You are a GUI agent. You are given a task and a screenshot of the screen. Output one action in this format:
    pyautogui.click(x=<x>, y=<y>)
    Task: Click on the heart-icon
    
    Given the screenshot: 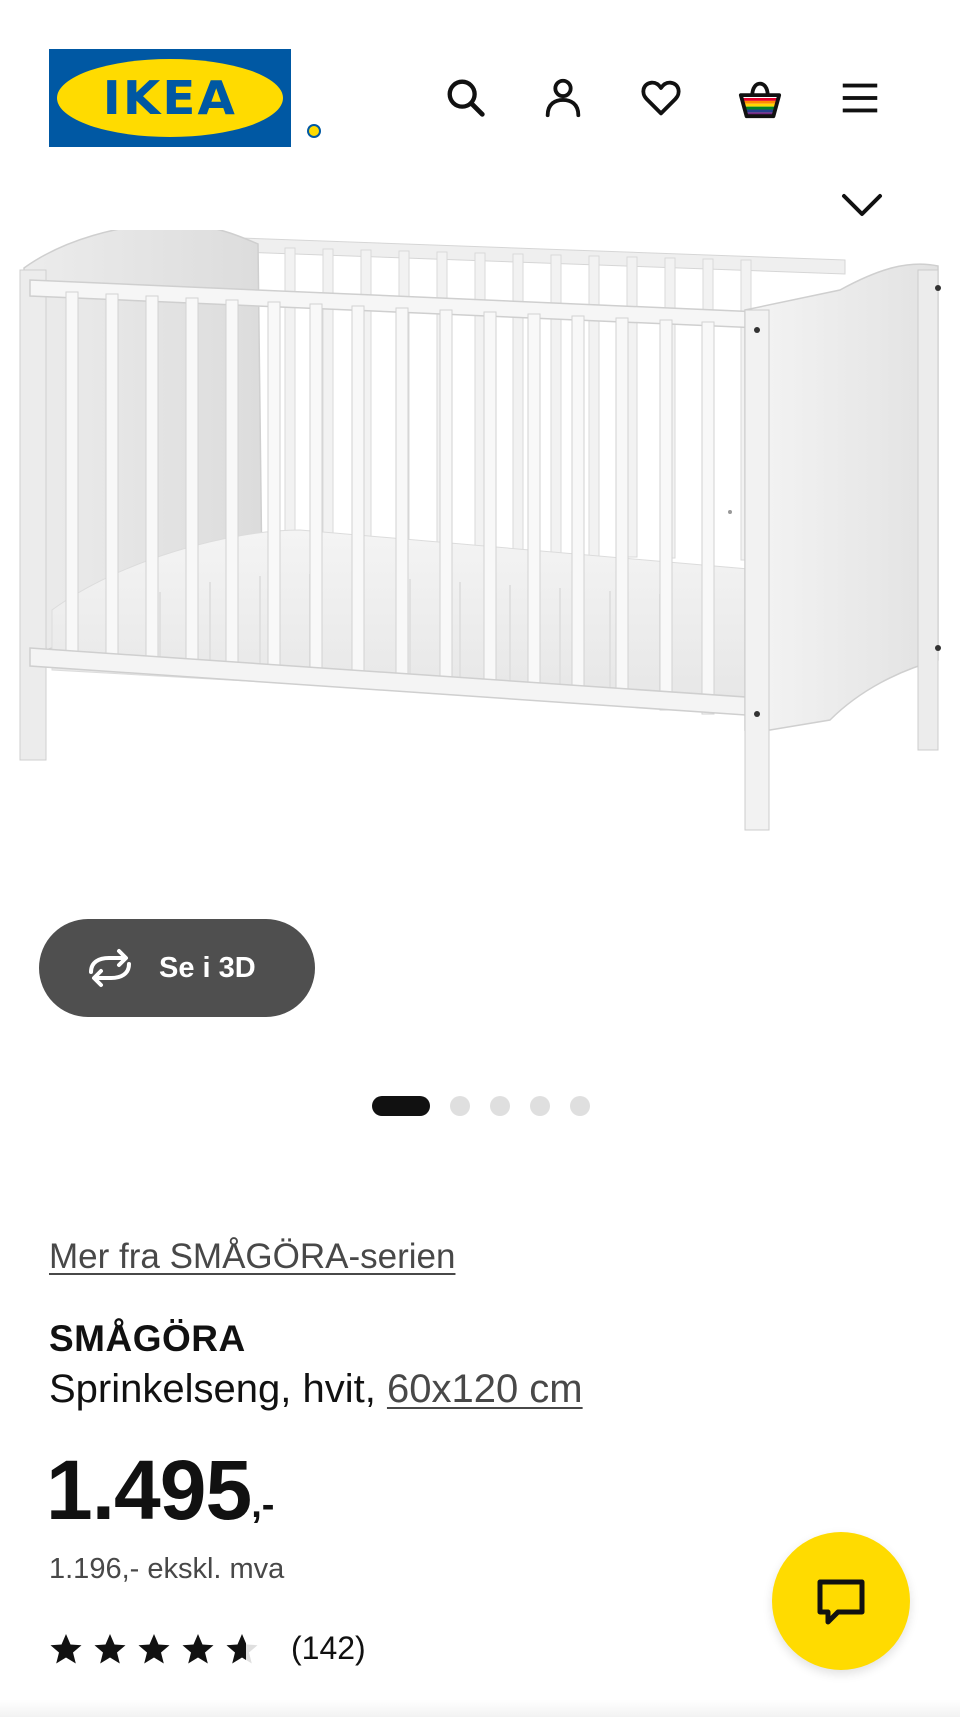 What is the action you would take?
    pyautogui.click(x=661, y=98)
    